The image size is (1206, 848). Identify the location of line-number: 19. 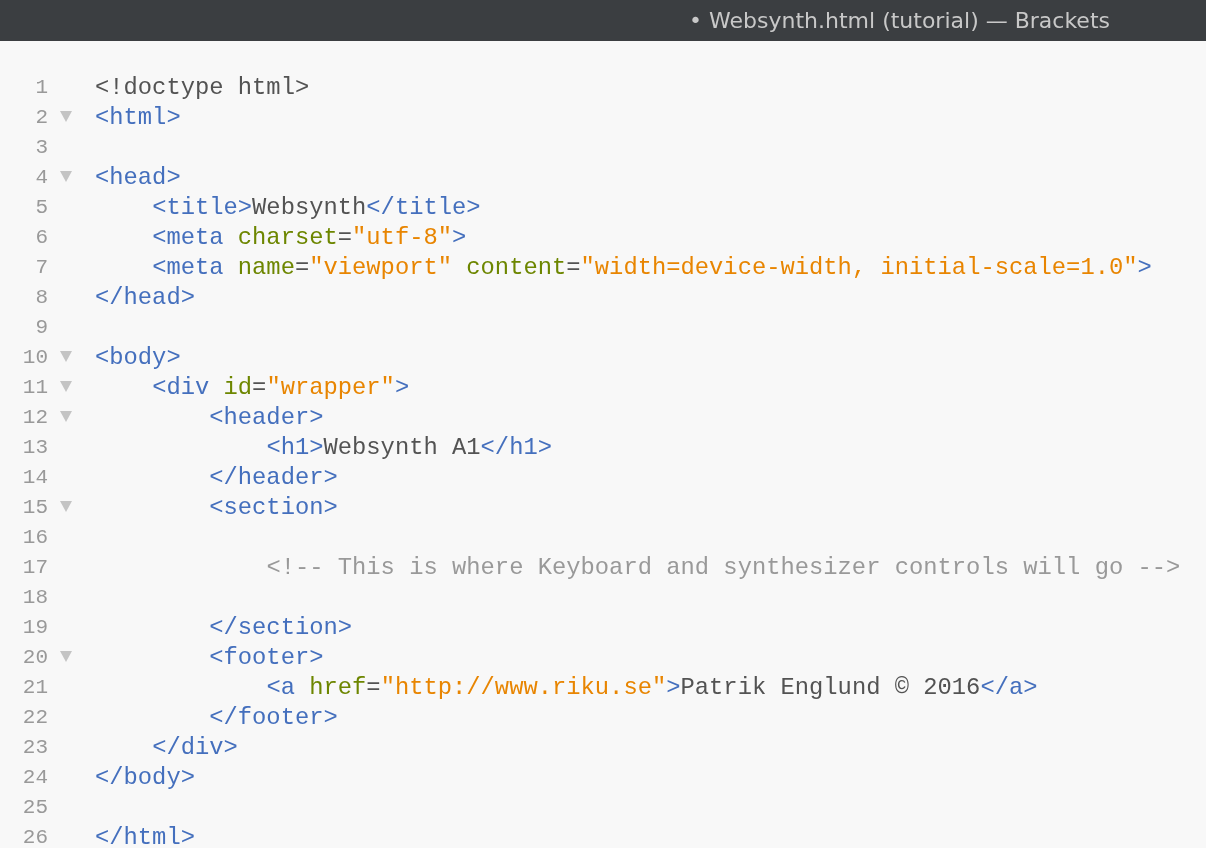
(34, 627).